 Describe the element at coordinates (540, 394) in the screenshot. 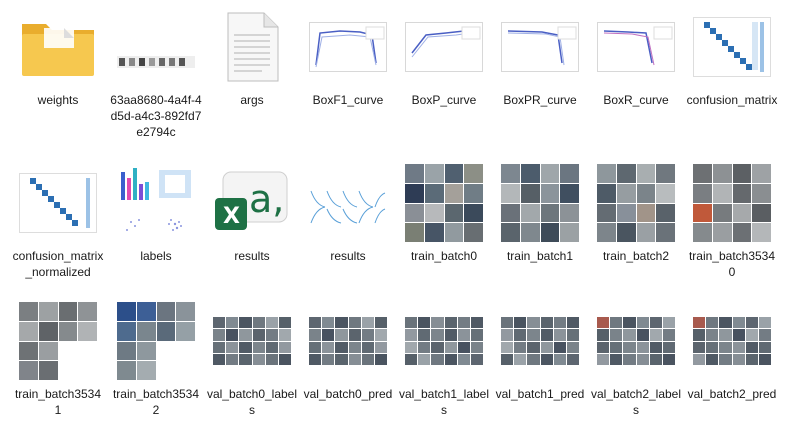

I see `file-label: val_batch1_pred` at that location.